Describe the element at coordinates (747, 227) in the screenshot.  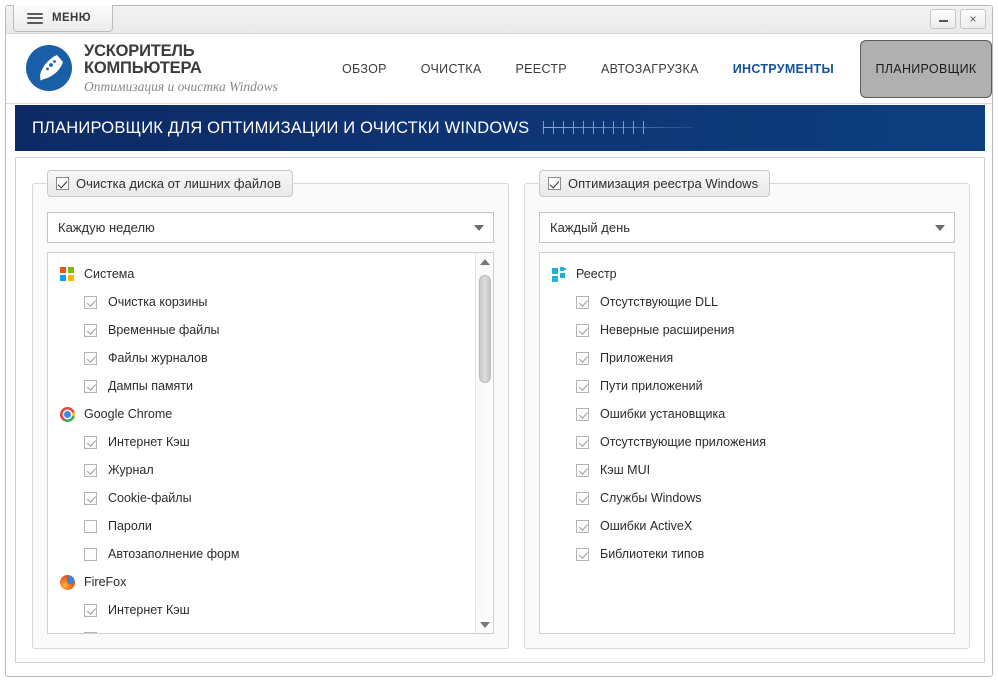
I see `registry-schedule-select: Каждый день` at that location.